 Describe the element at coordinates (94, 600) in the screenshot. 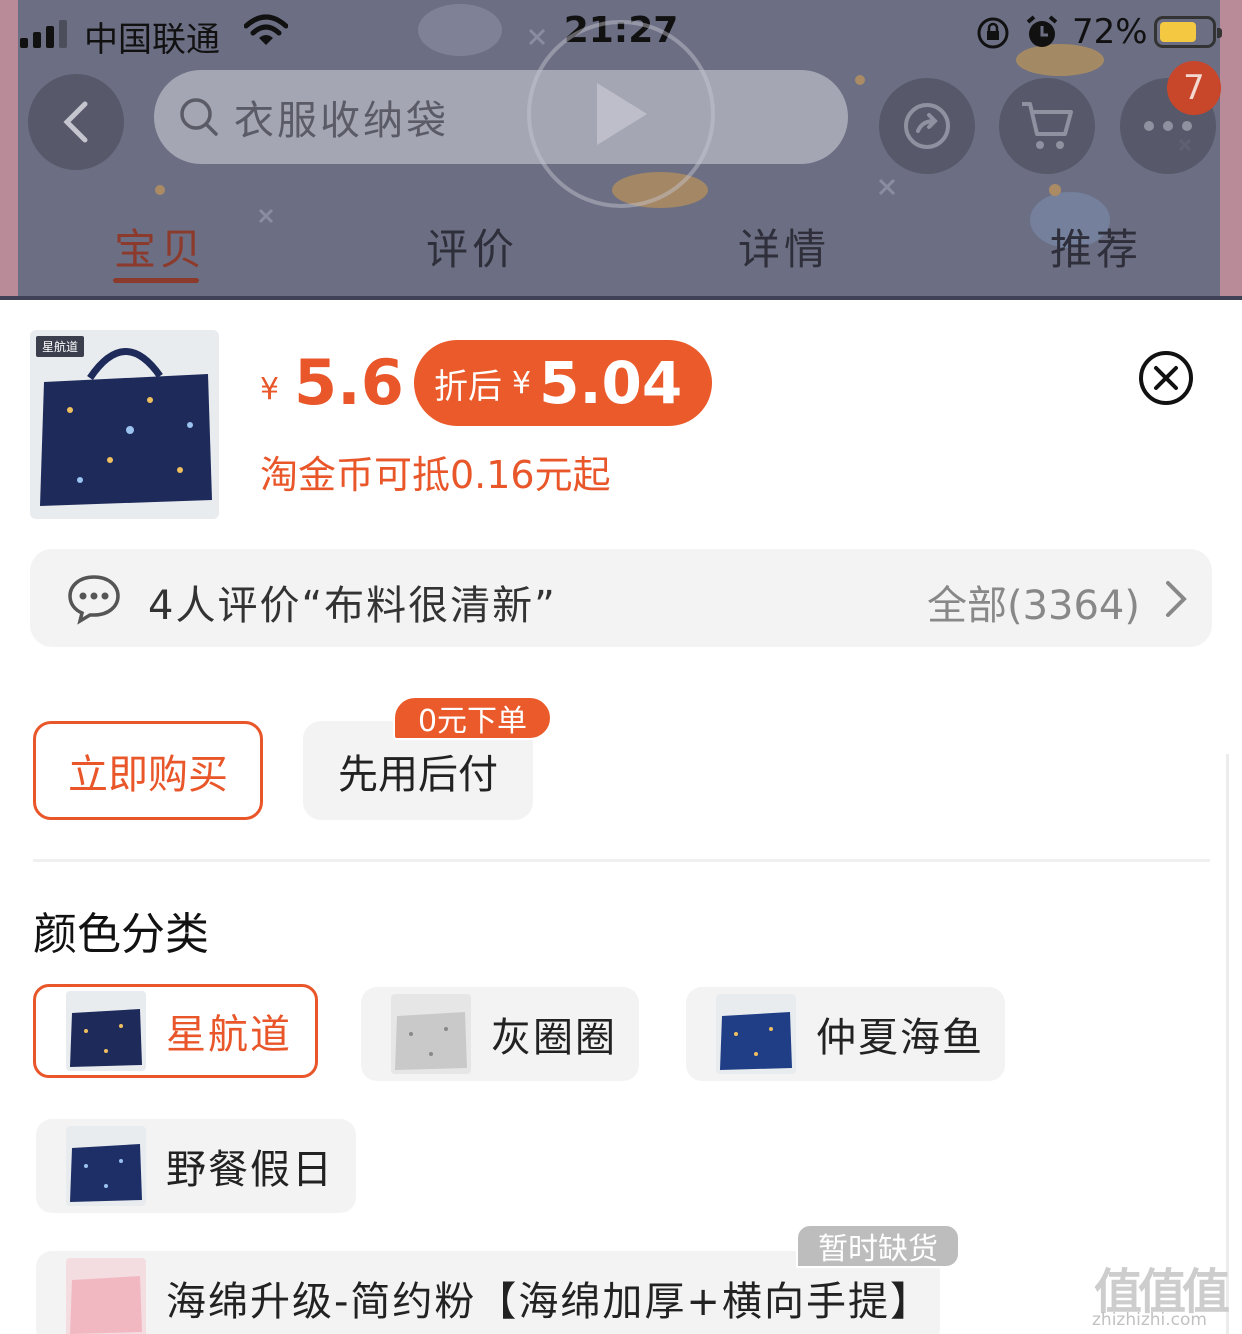

I see `chat-bubble-icon` at that location.